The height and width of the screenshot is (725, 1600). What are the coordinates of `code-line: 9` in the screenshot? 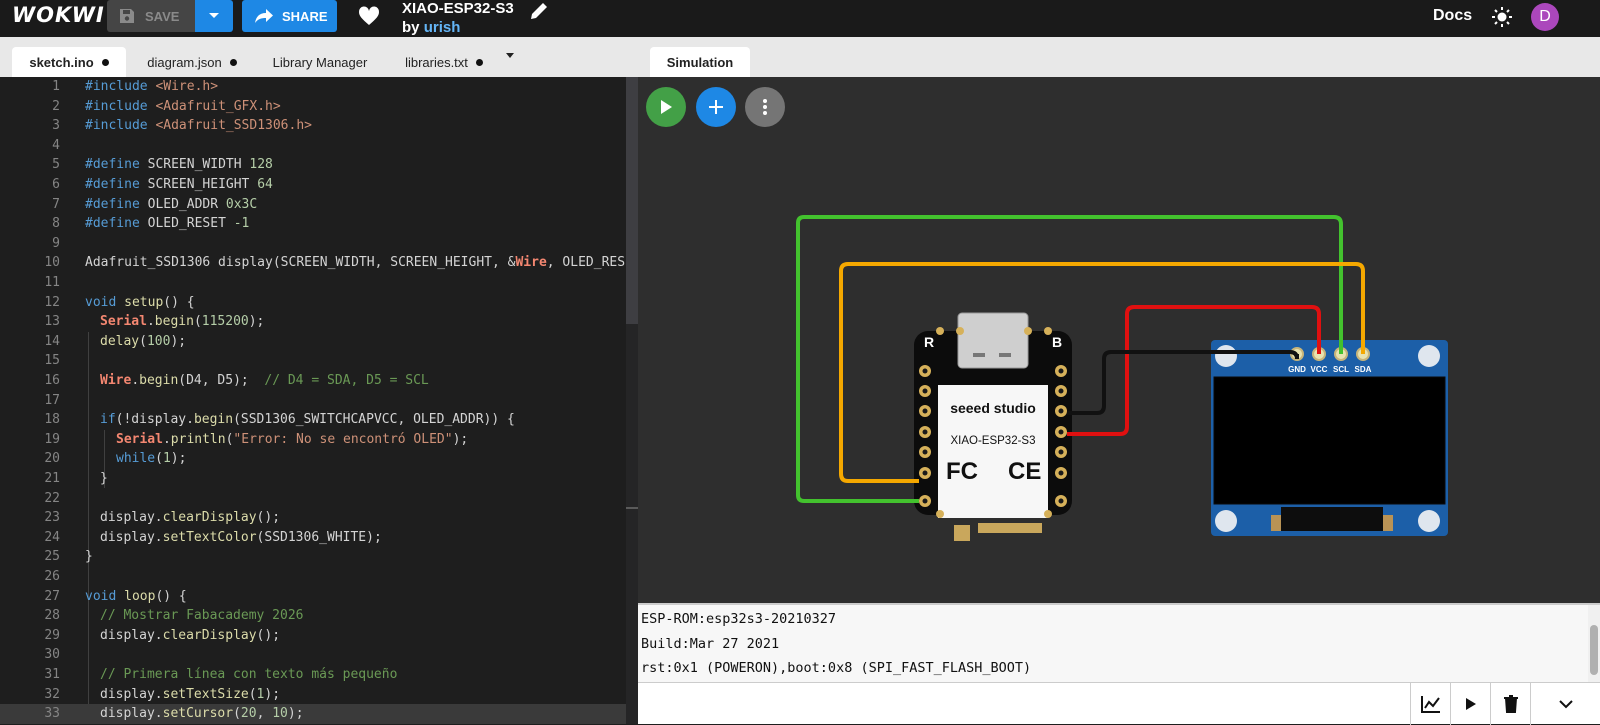 It's located at (56, 243).